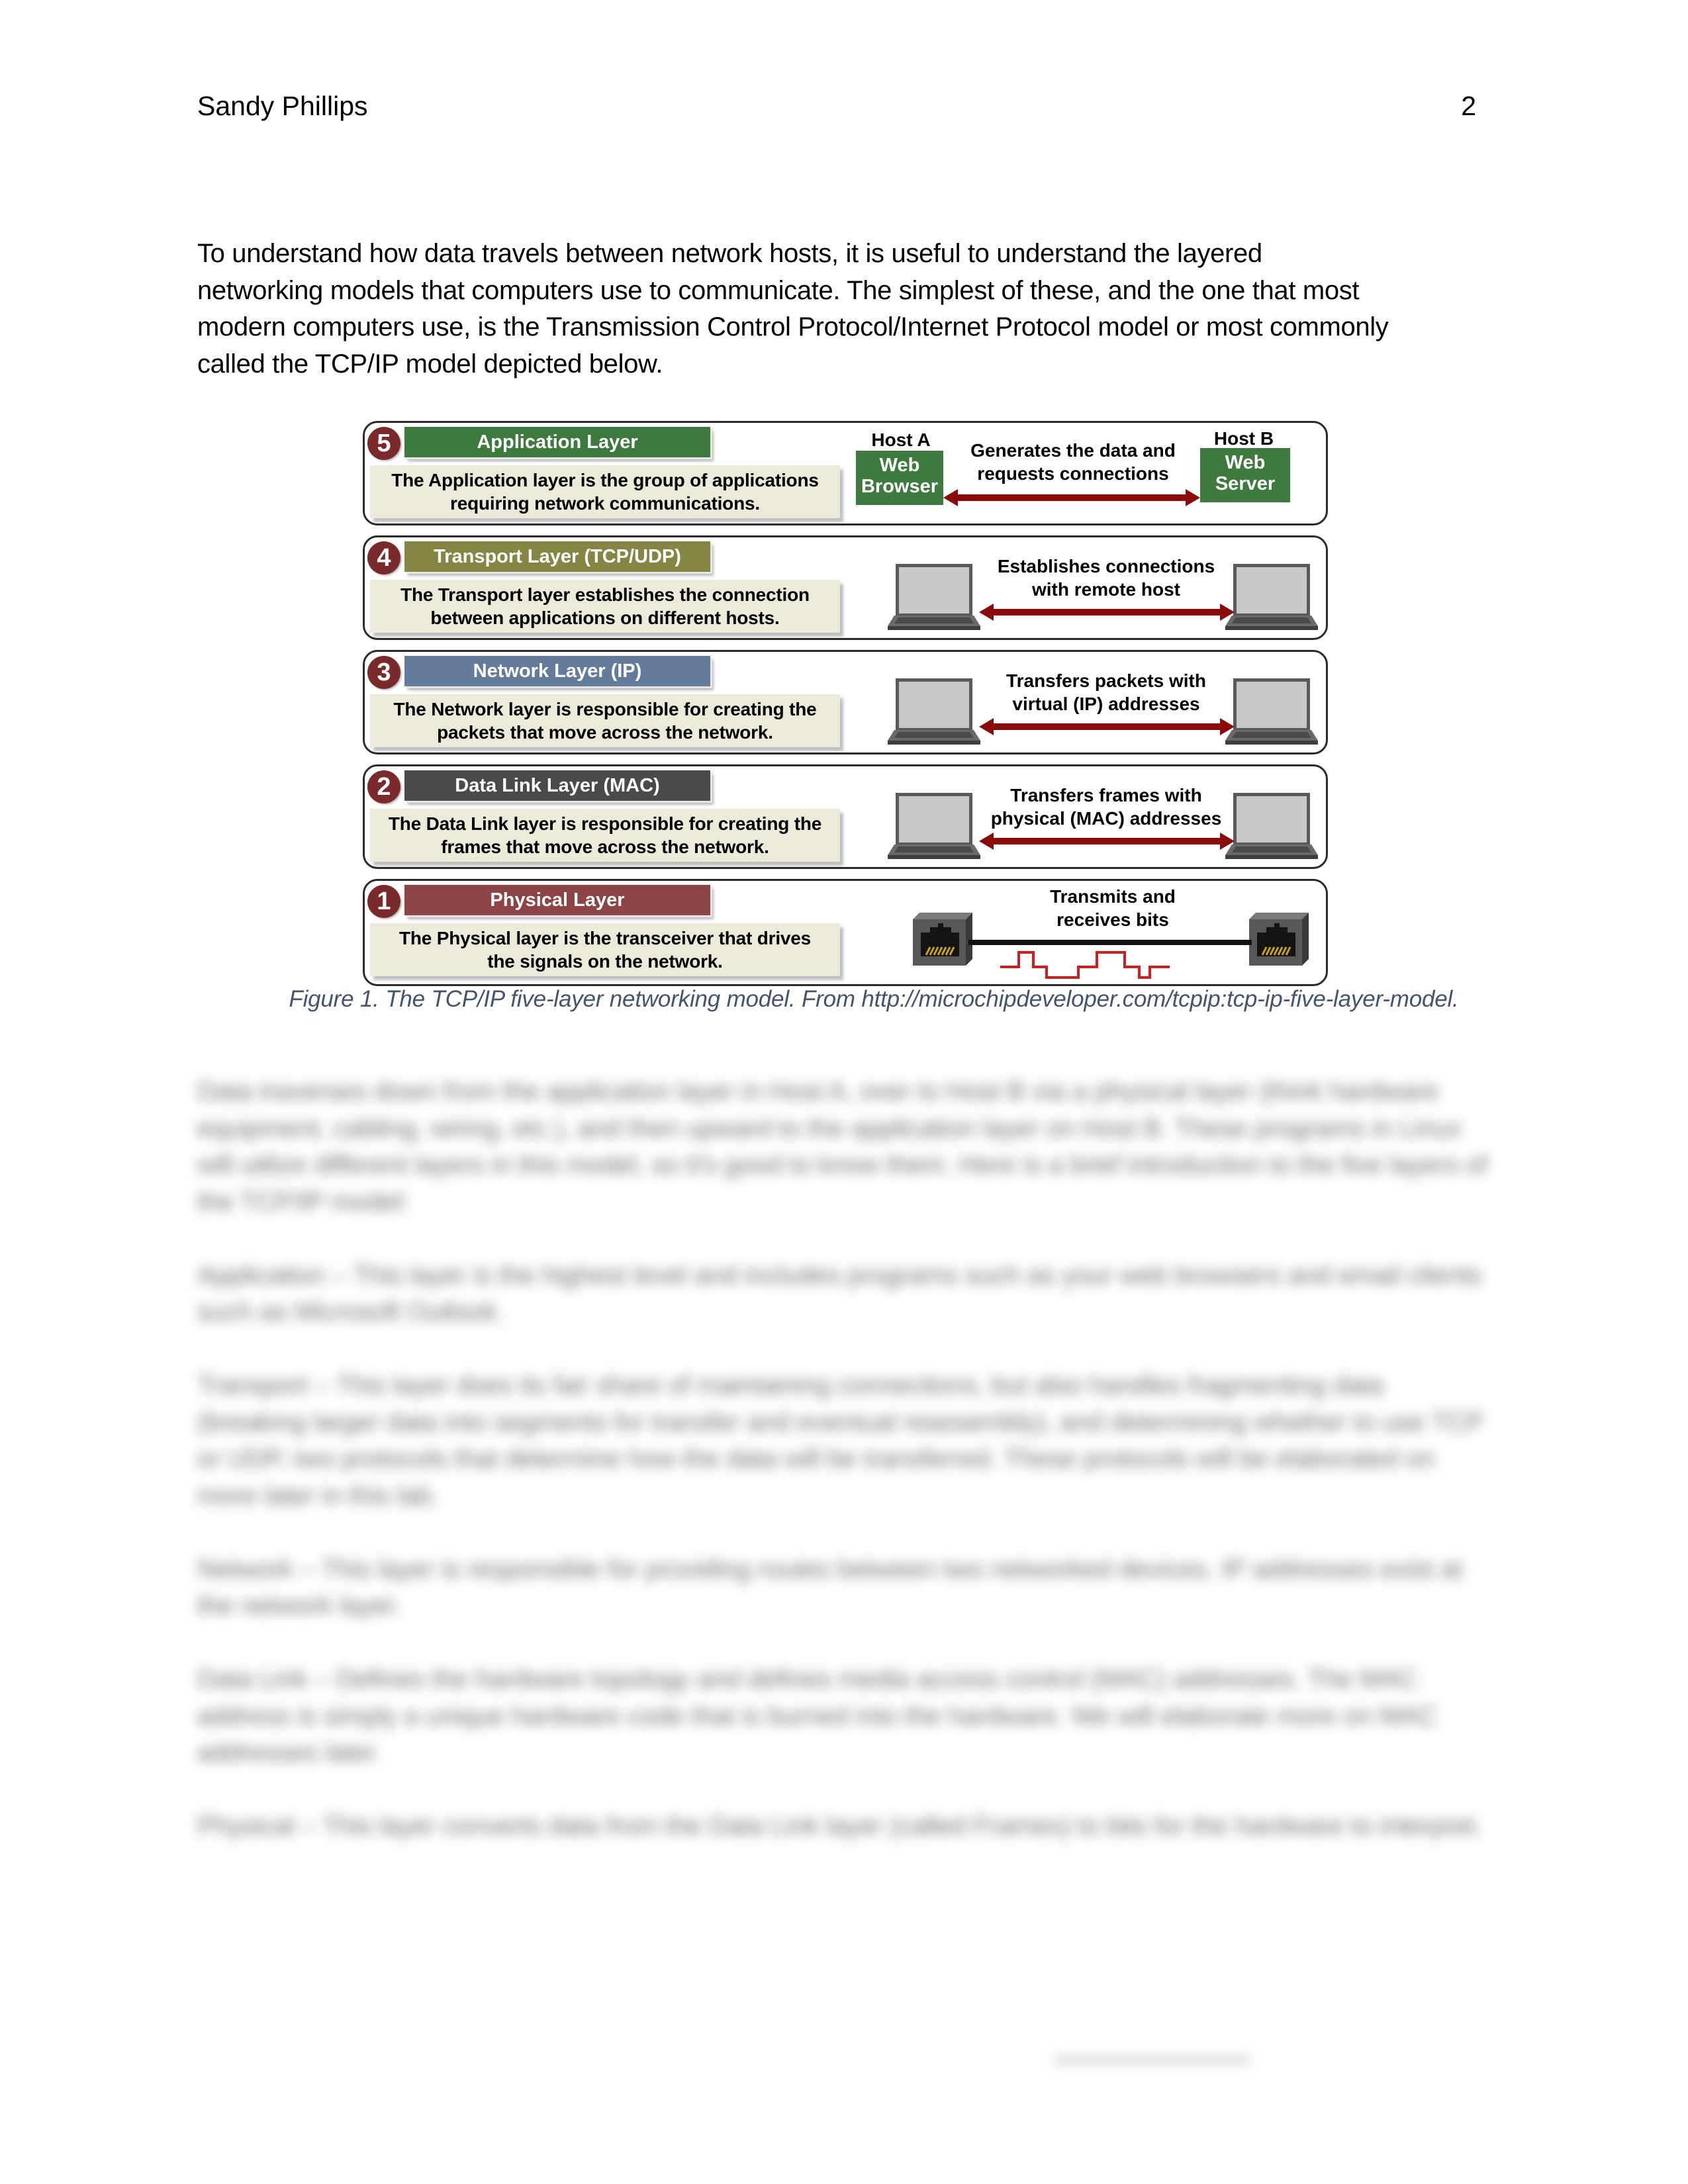 This screenshot has width=1688, height=2184. I want to click on host-b-label: Host B, so click(1243, 439).